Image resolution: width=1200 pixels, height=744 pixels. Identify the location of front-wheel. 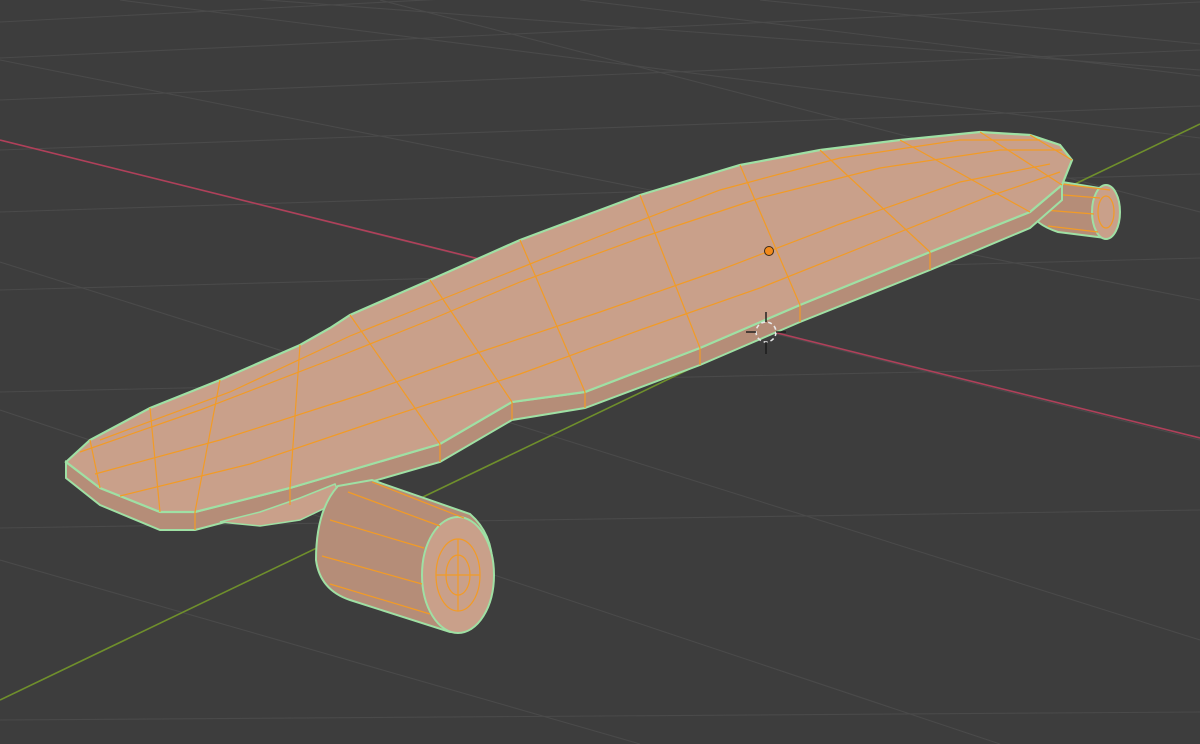
(404, 556).